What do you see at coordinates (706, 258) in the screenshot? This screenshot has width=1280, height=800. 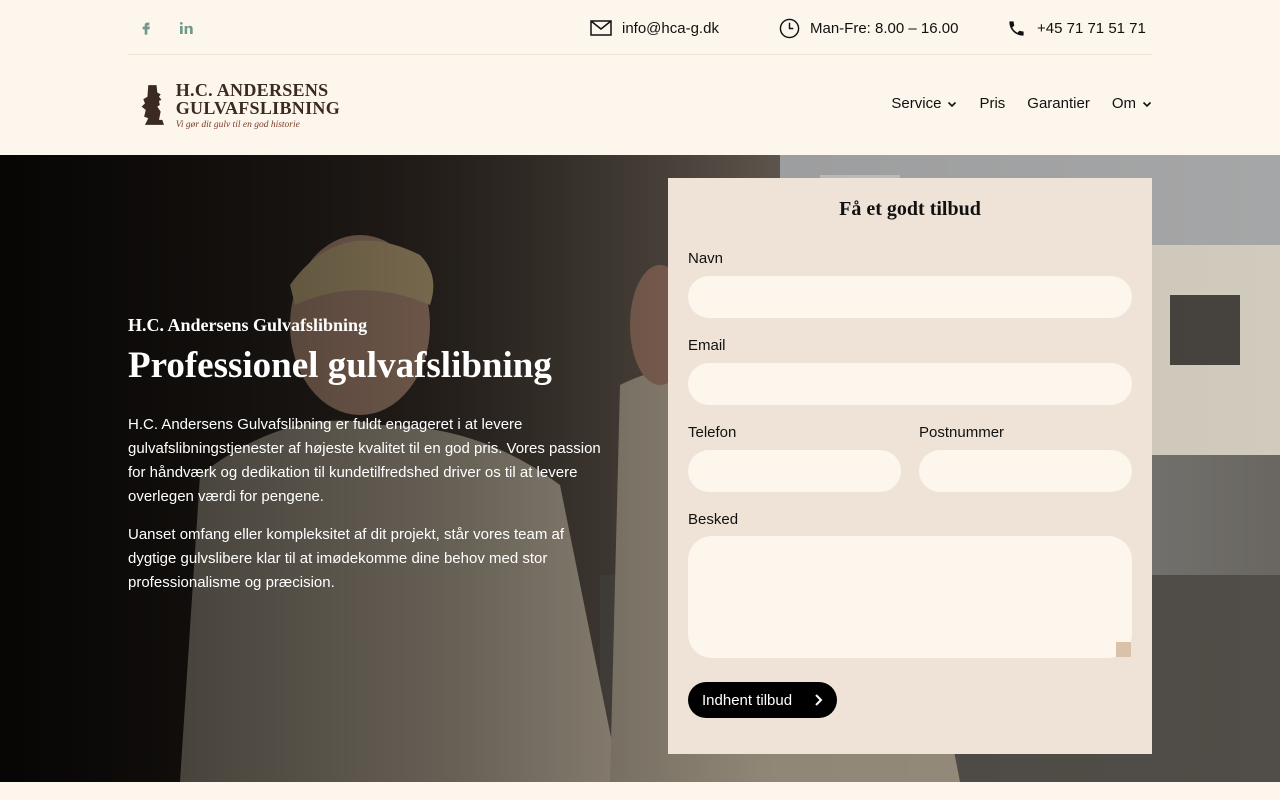 I see `name-label: Navn` at bounding box center [706, 258].